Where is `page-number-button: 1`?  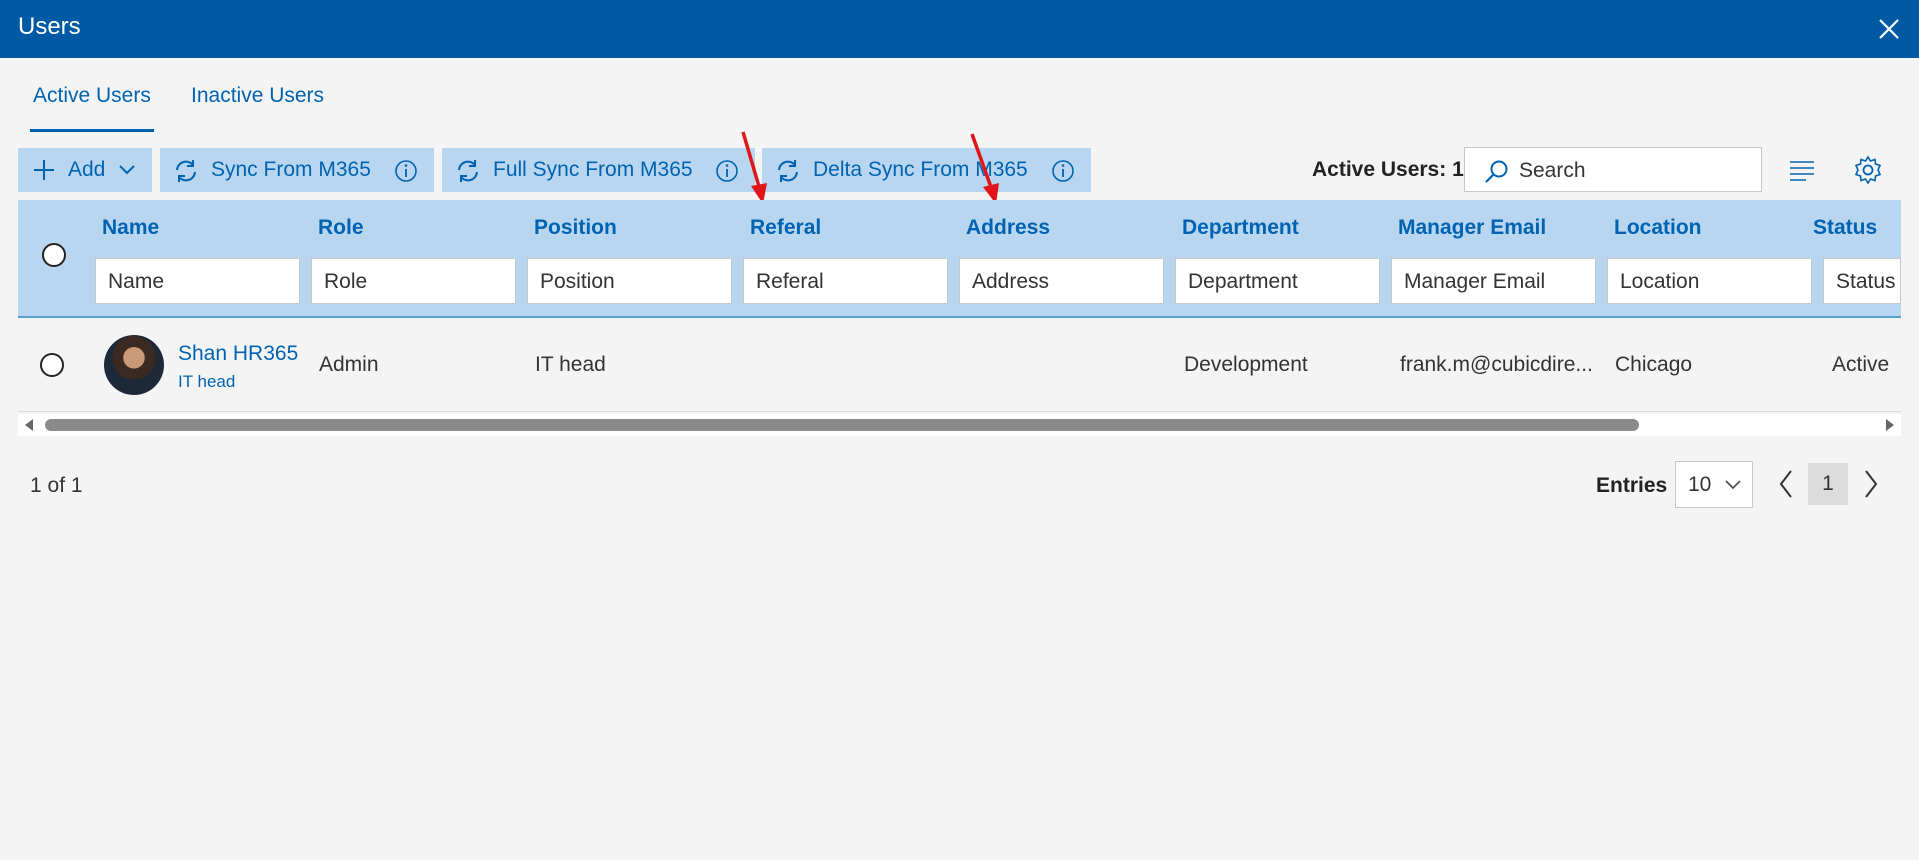 page-number-button: 1 is located at coordinates (1828, 484).